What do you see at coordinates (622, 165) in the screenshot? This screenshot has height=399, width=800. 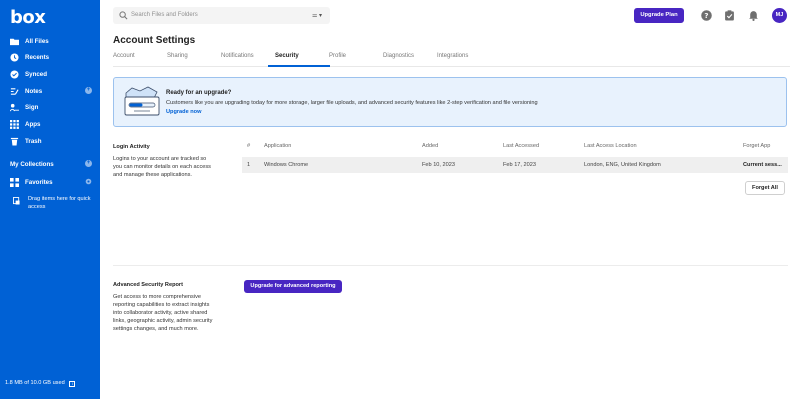 I see `row-location: London, ENG, United Kingdom` at bounding box center [622, 165].